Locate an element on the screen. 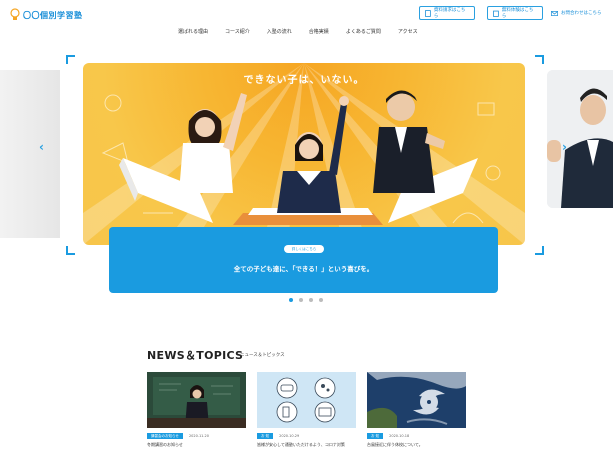 This screenshot has width=613, height=451. nav-item-courses: コース紹介 is located at coordinates (237, 31).